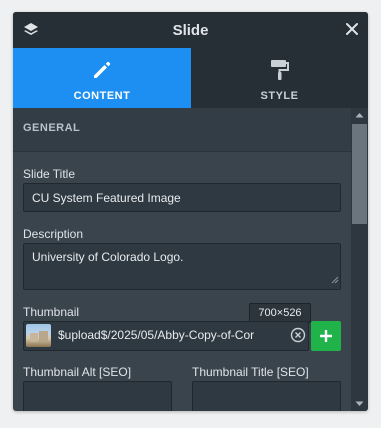 This screenshot has width=381, height=428. What do you see at coordinates (279, 96) in the screenshot?
I see `tab-style-label: STYLE` at bounding box center [279, 96].